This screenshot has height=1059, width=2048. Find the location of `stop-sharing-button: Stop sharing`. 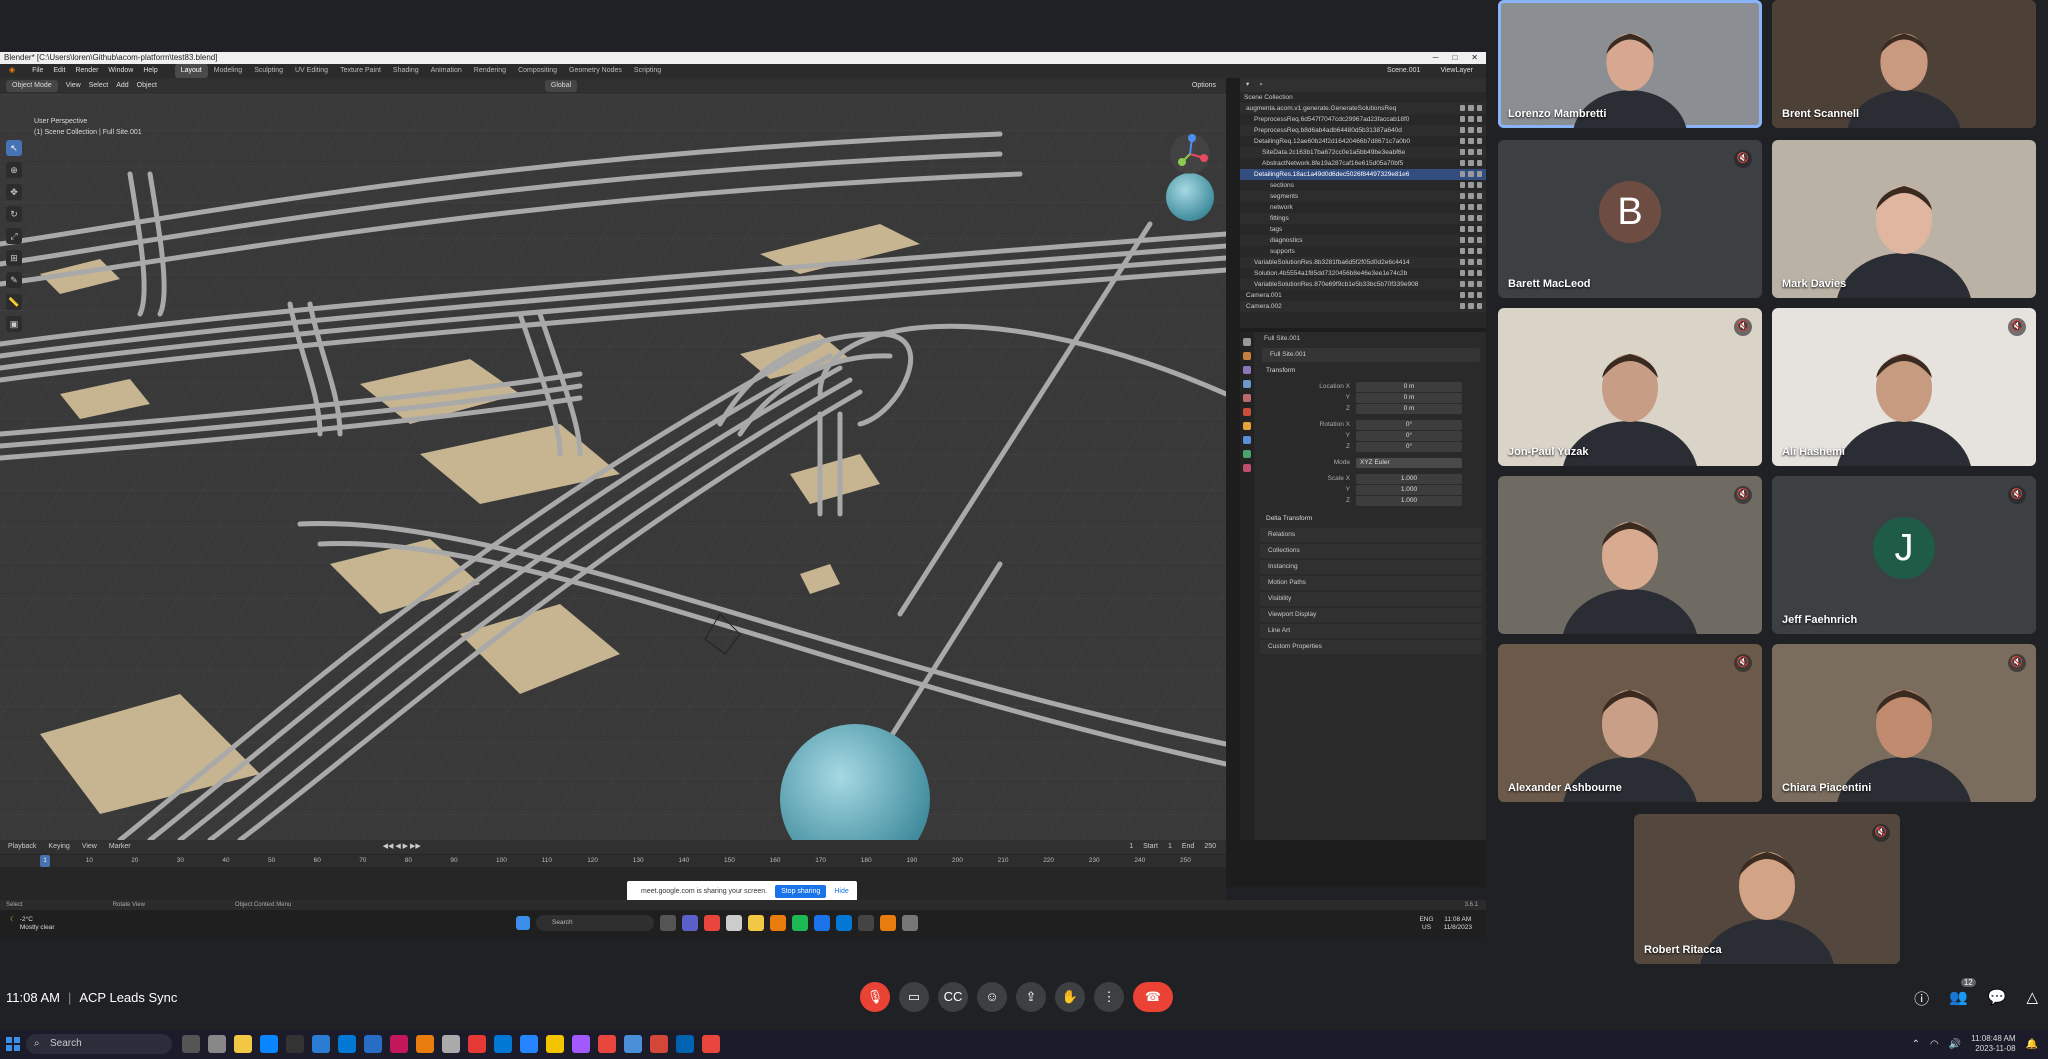

stop-sharing-button: Stop sharing is located at coordinates (801, 891).